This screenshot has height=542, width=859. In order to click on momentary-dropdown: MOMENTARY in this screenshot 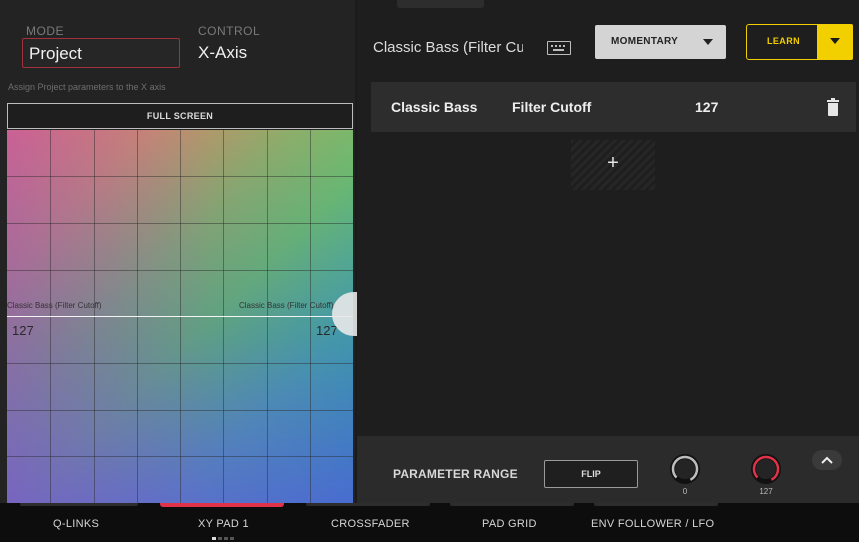, I will do `click(660, 42)`.